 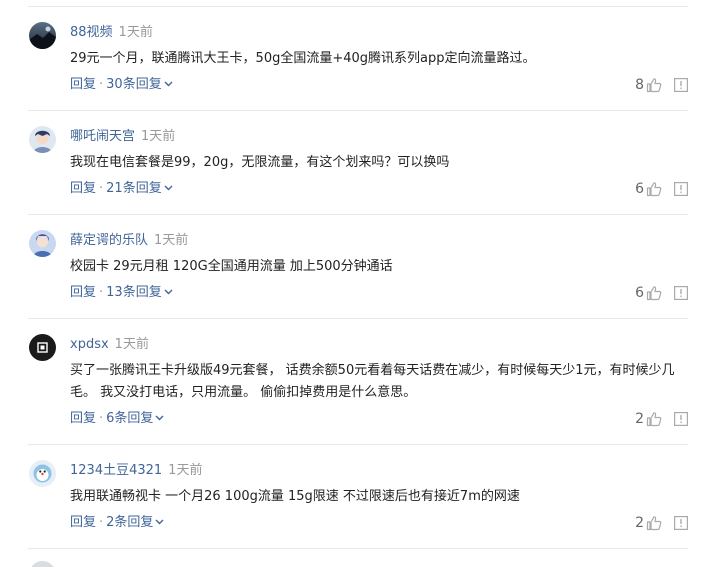 I want to click on username-link: 88视频, so click(x=91, y=32).